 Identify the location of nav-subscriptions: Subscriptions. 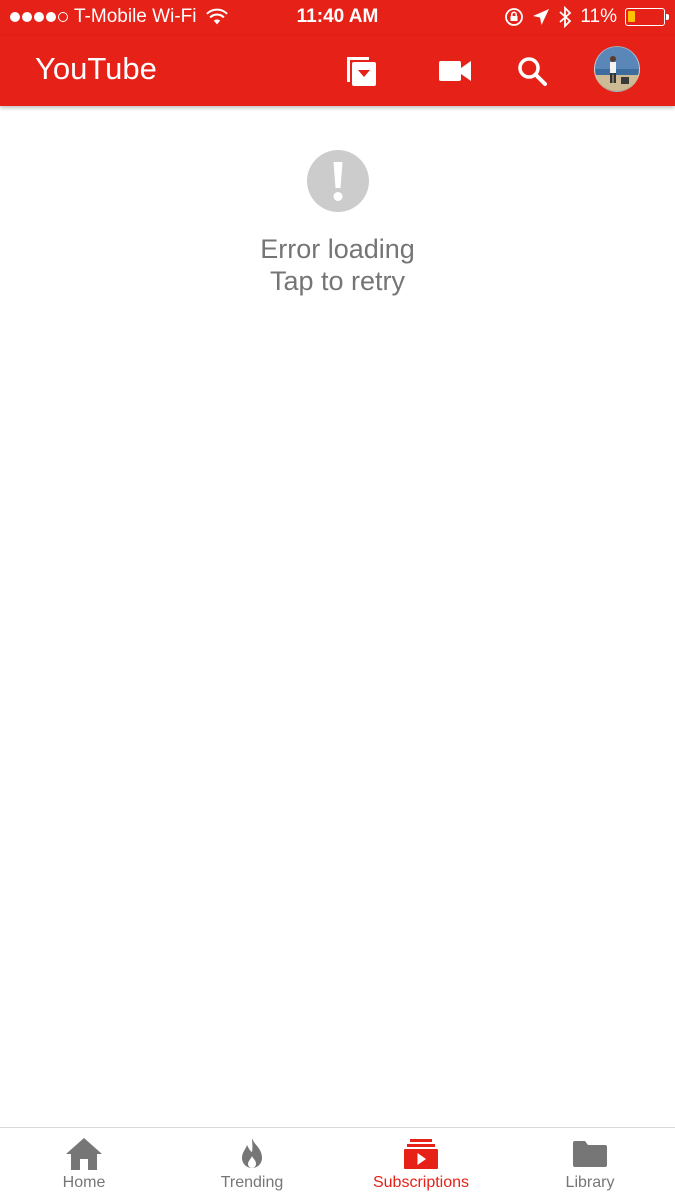
(421, 1164).